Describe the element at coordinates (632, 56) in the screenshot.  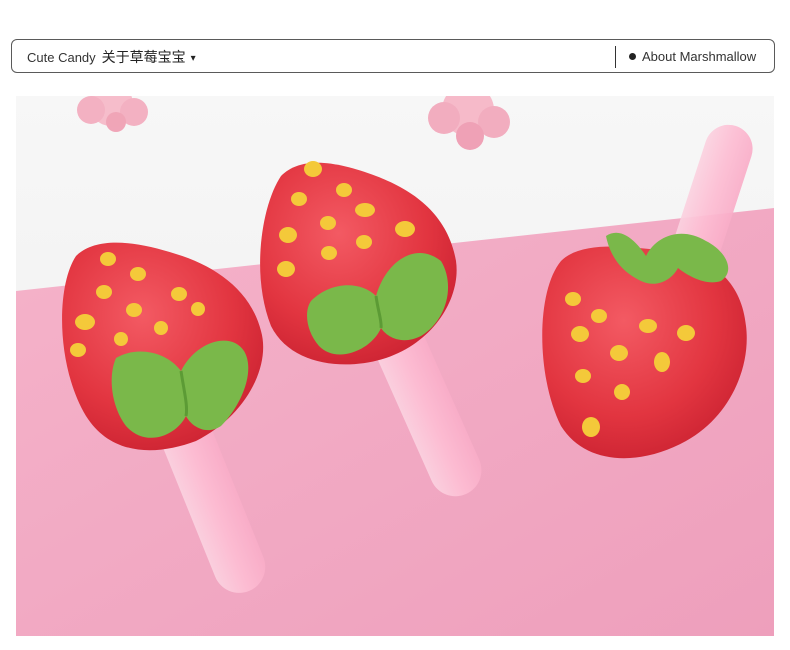
I see `bullet-dot-icon` at that location.